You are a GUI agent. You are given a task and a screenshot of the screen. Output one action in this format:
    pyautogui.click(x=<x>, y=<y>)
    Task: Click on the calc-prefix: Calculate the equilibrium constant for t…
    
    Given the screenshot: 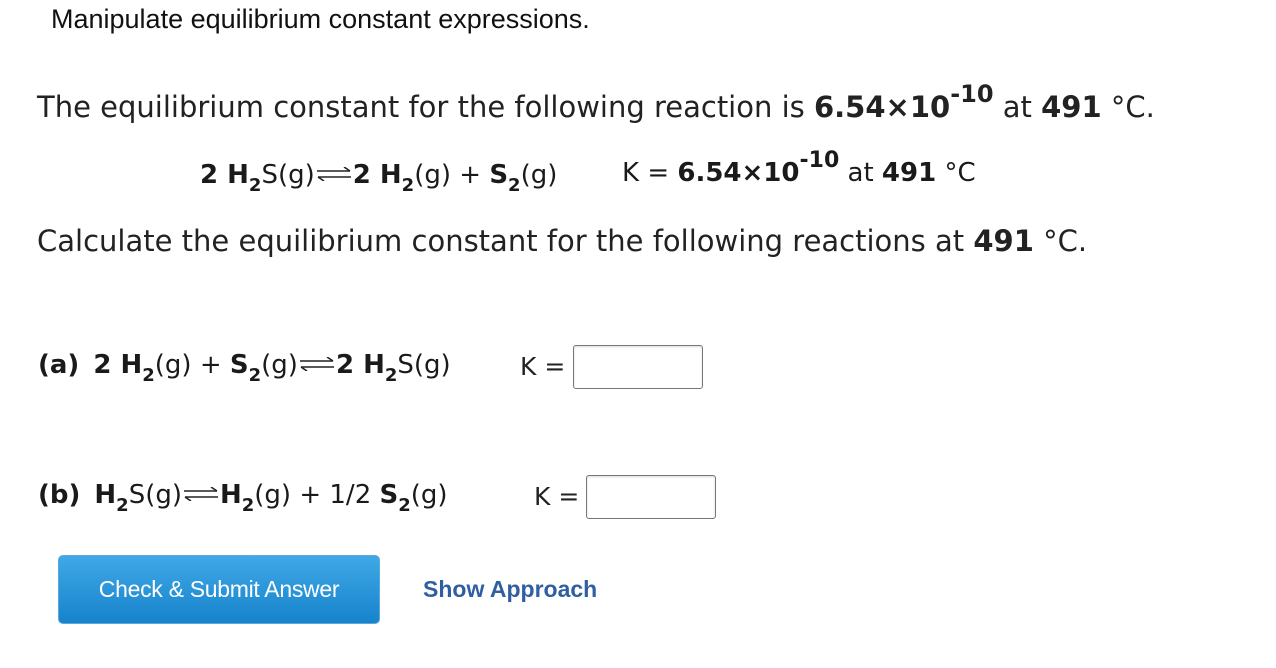 What is the action you would take?
    pyautogui.click(x=505, y=241)
    